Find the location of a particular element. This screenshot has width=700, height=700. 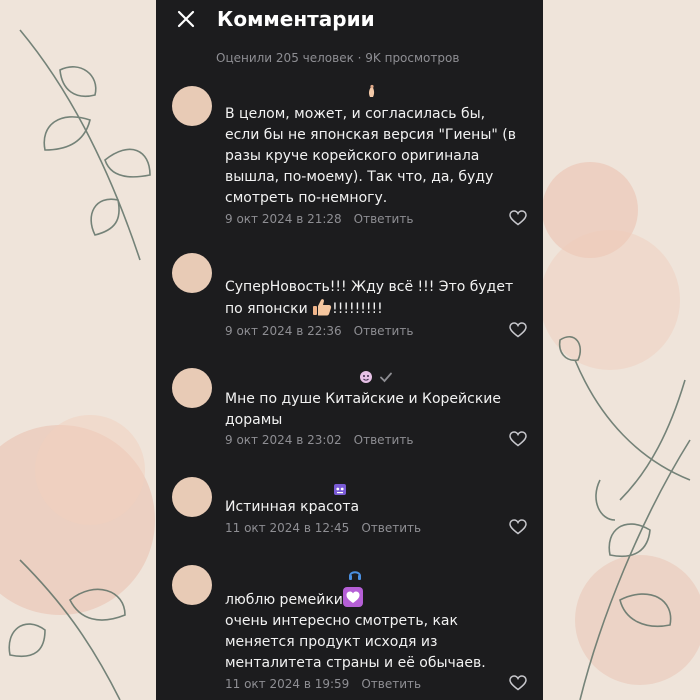

comment-meta: 9 окт 2024 в 23:02 Ответить is located at coordinates (319, 440).